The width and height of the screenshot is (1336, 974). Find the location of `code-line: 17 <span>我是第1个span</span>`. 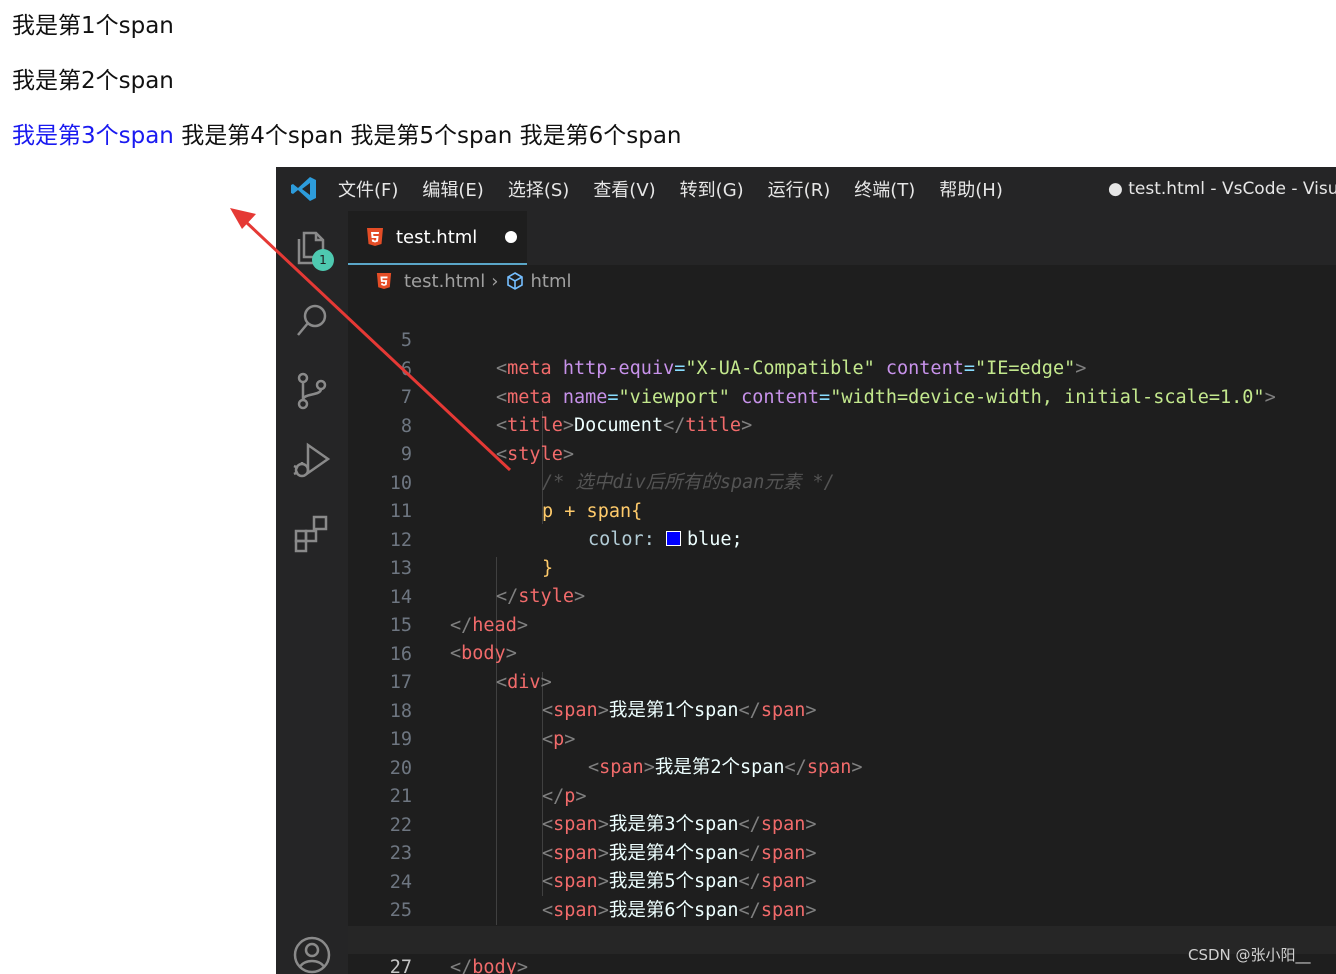

code-line: 17 <span>我是第1个span</span> is located at coordinates (842, 681).